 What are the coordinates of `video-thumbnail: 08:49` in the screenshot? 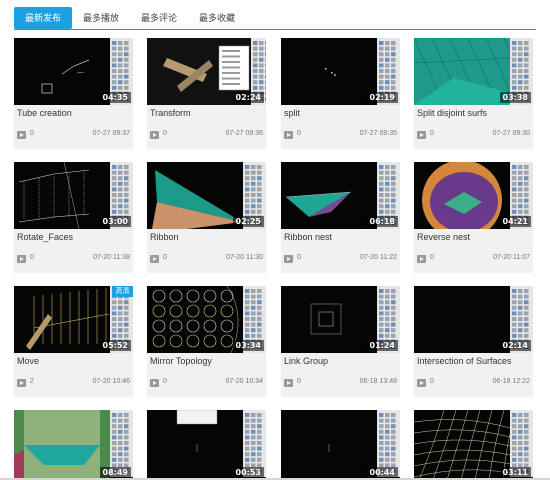 It's located at (73, 445).